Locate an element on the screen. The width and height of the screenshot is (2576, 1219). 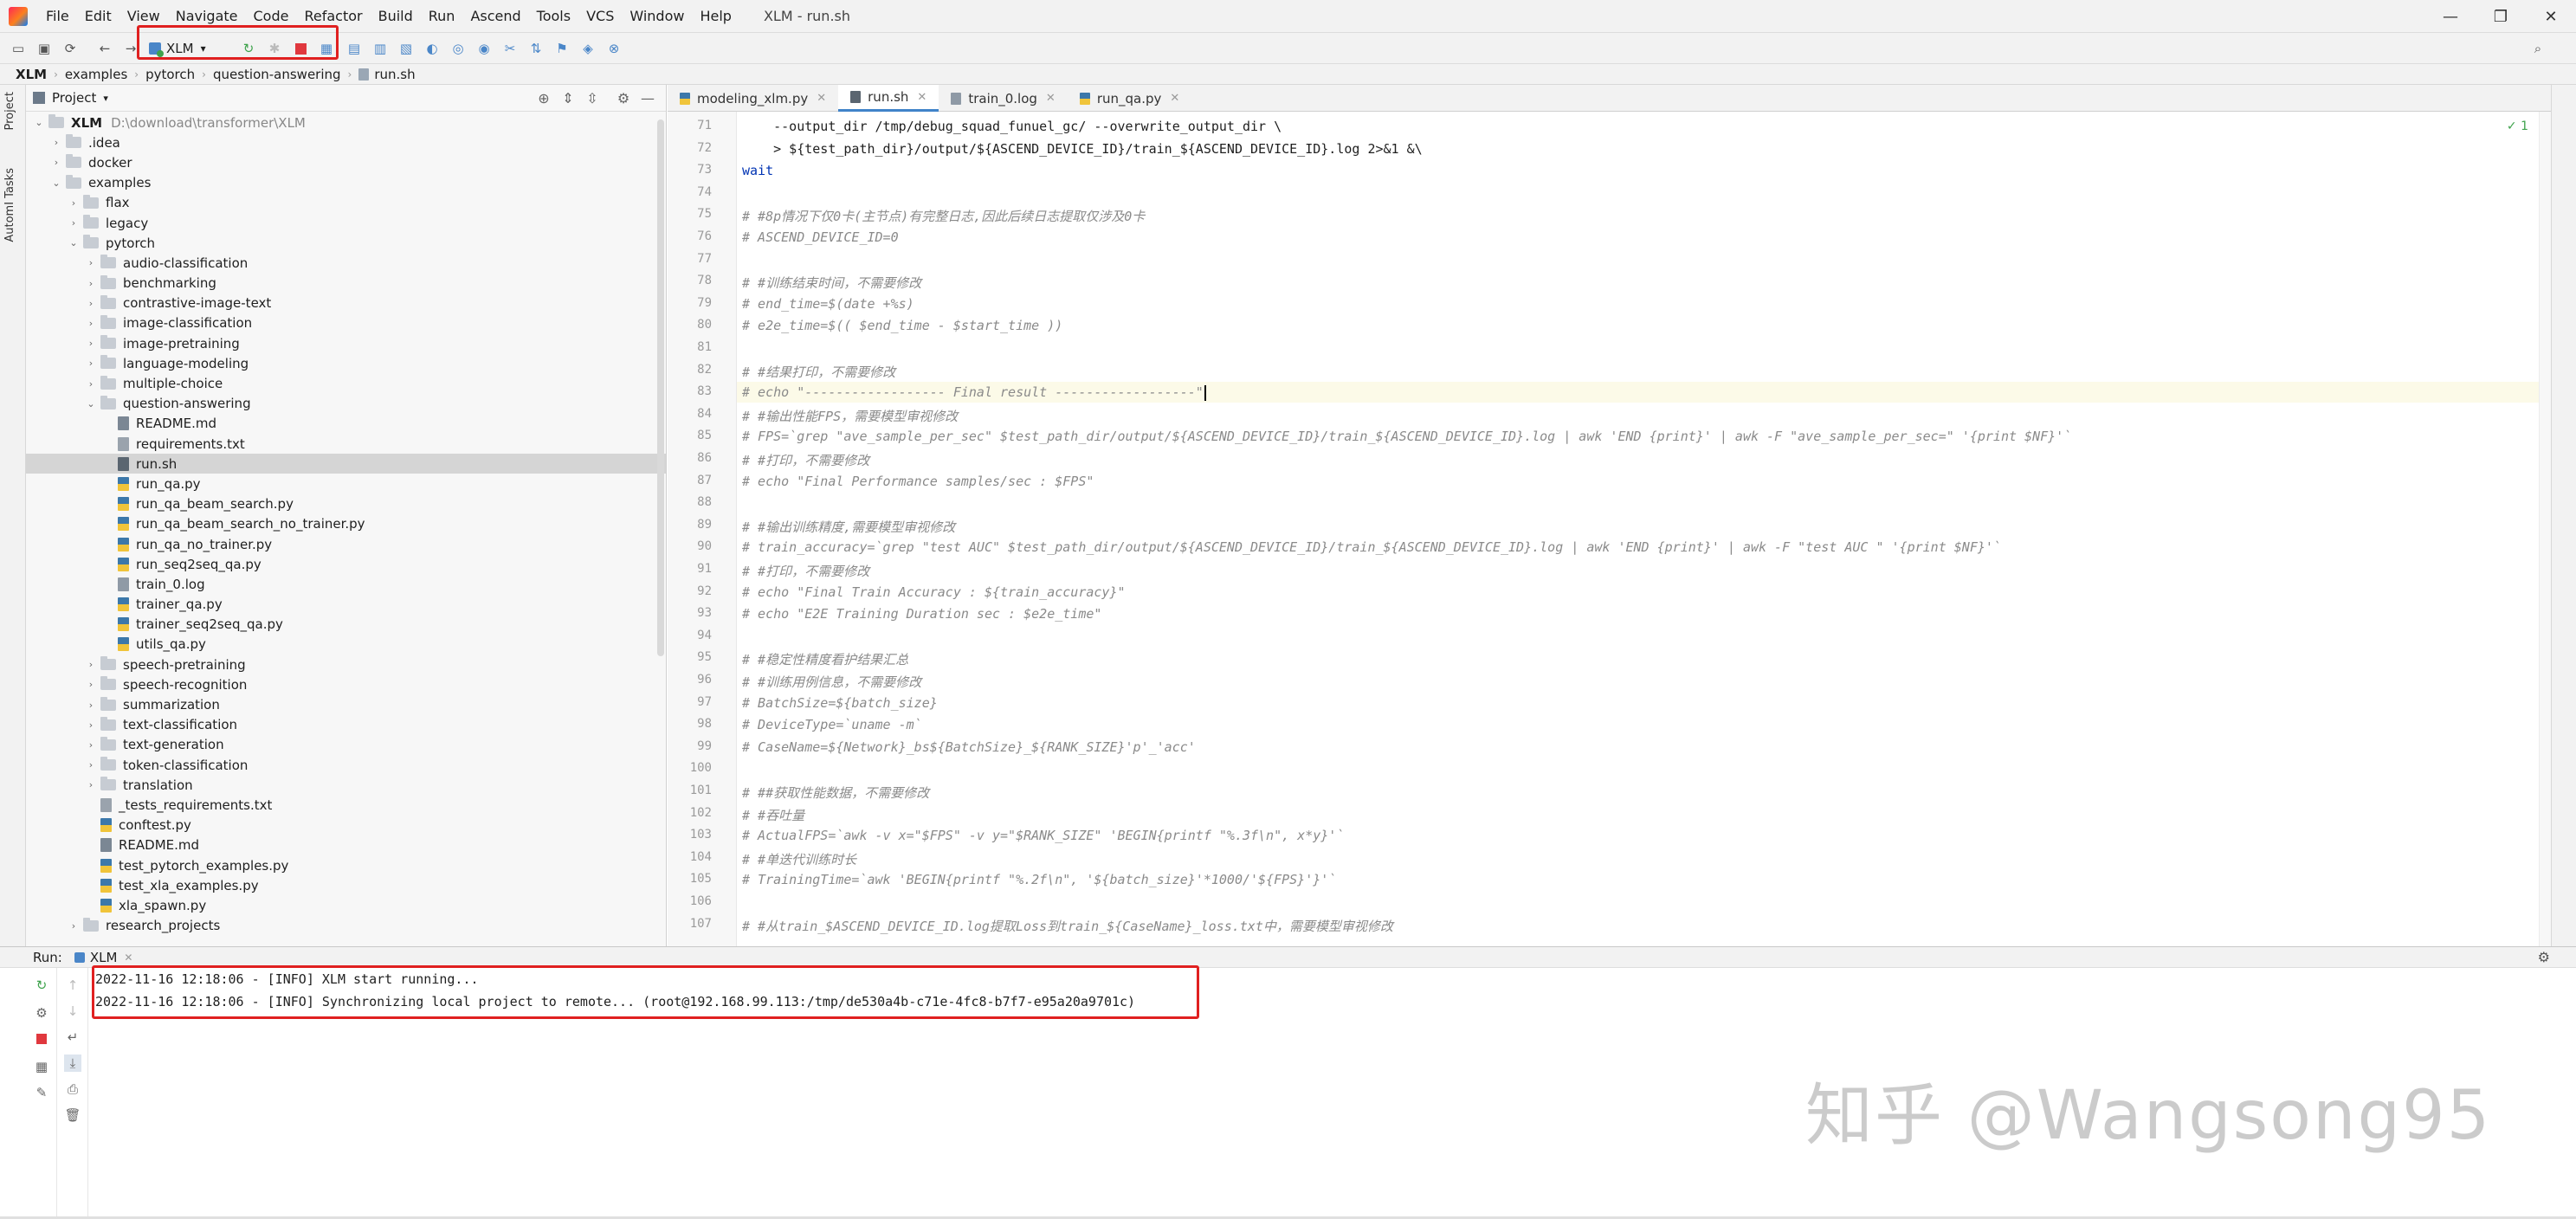
tree-folder-token-classification: › token-classification is located at coordinates (346, 765).